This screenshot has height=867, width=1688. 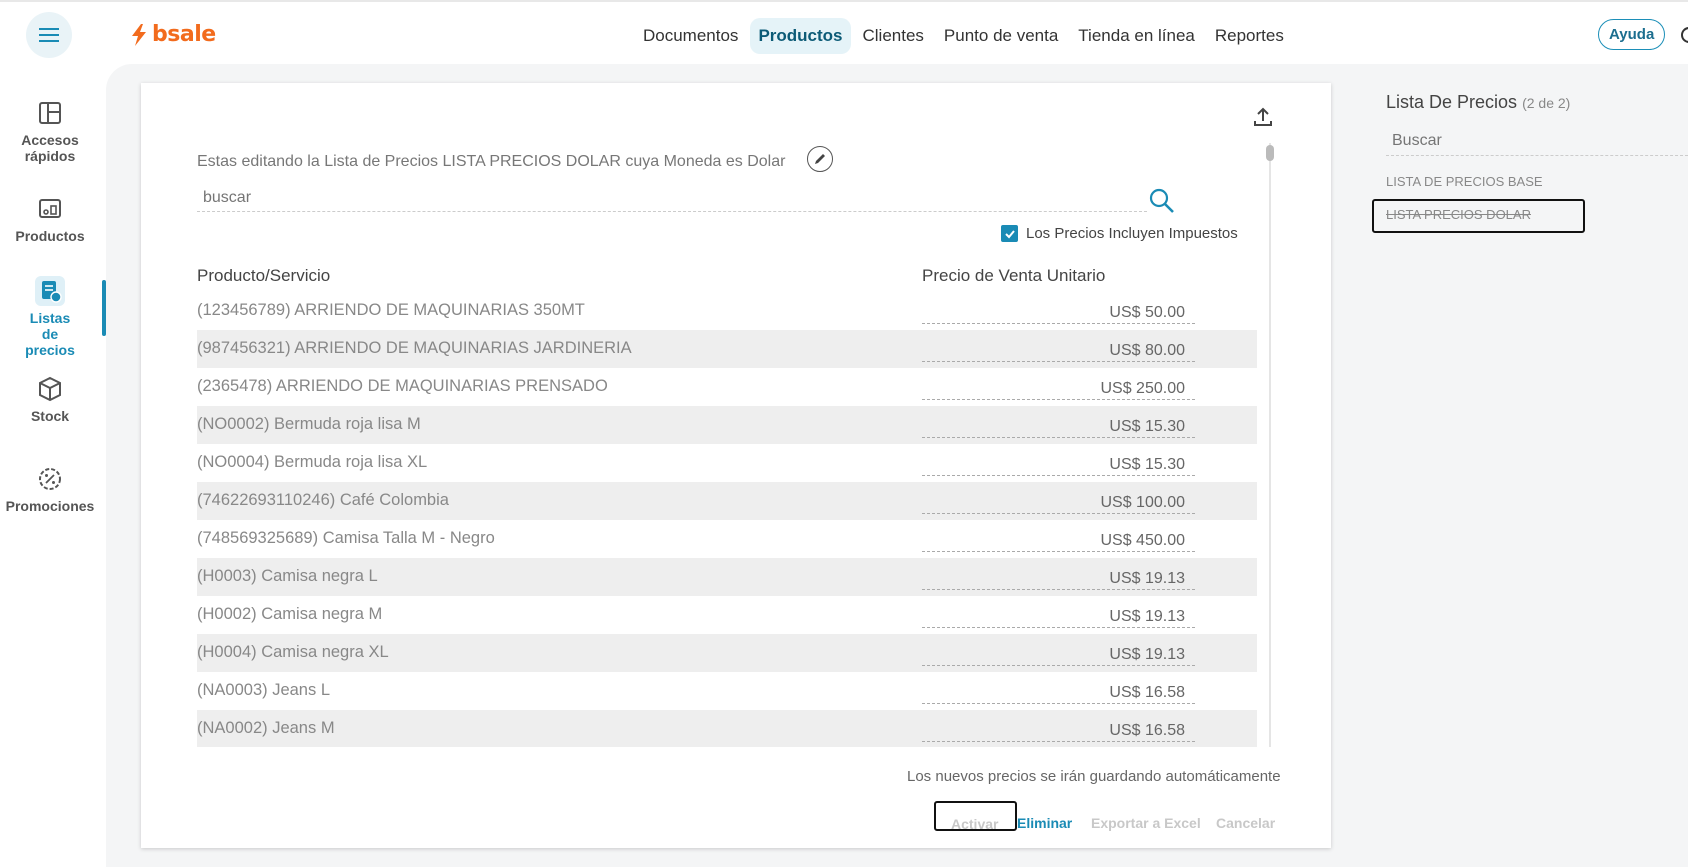 What do you see at coordinates (50, 389) in the screenshot?
I see `box-icon` at bounding box center [50, 389].